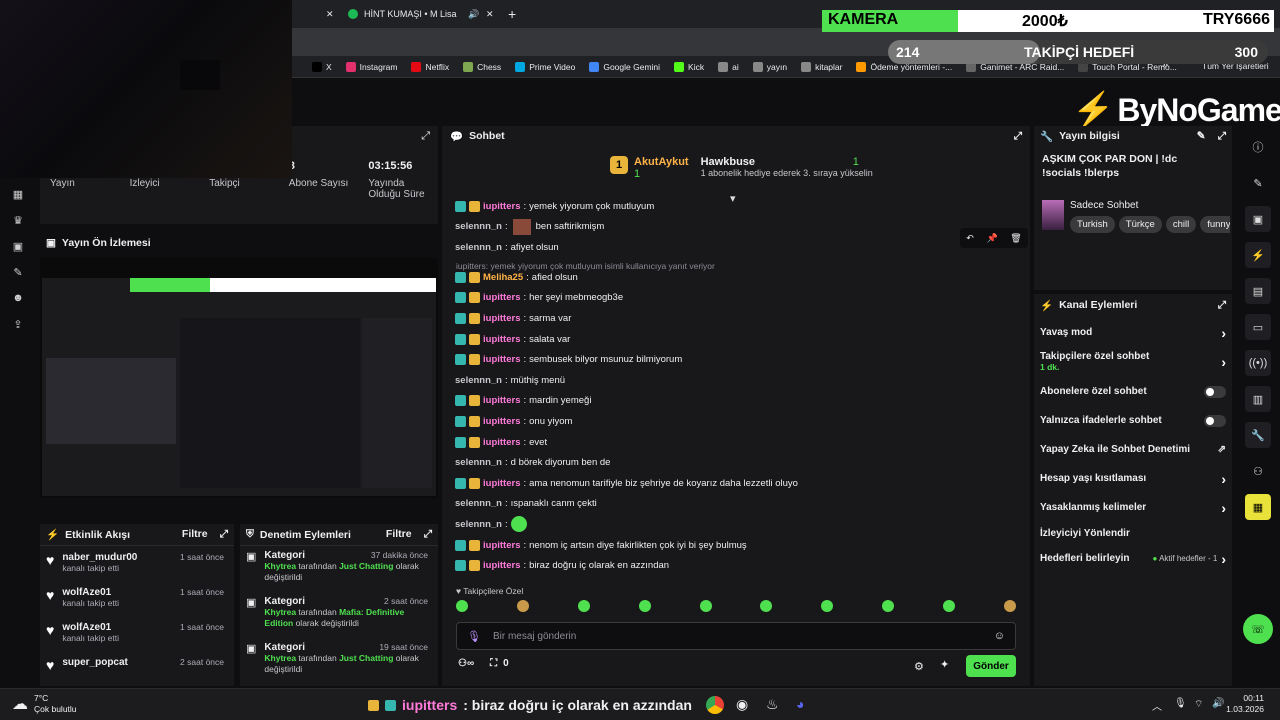 This screenshot has height=720, width=1280. I want to click on steam-icon: ♨, so click(772, 704).